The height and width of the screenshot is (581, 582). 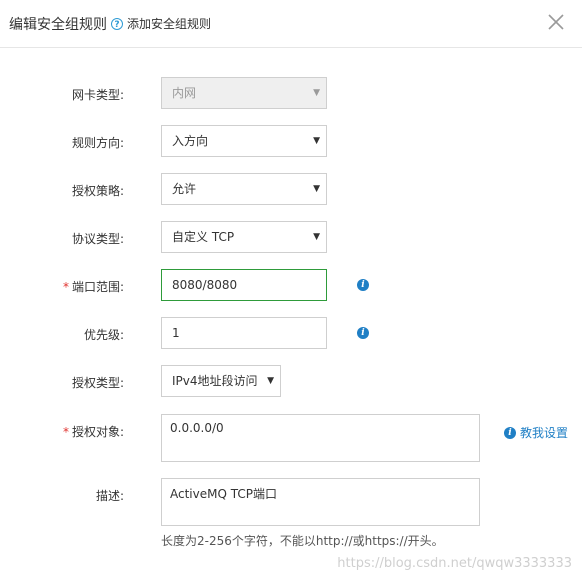 I want to click on auth-type-select: IPv4地址段访问 ▼, so click(x=221, y=381).